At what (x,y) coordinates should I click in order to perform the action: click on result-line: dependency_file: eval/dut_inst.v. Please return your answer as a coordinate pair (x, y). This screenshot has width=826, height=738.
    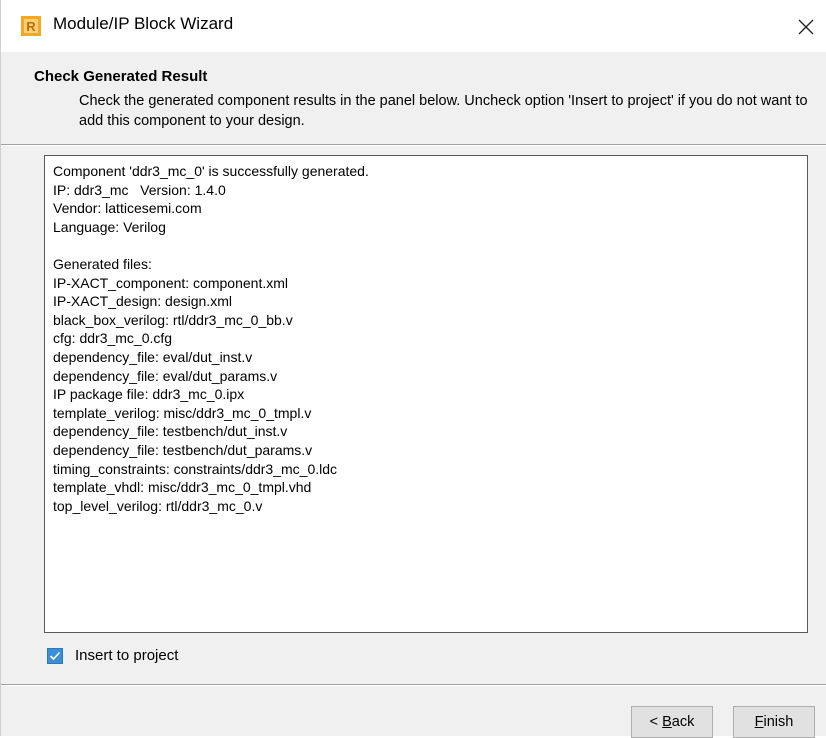
    Looking at the image, I should click on (153, 356).